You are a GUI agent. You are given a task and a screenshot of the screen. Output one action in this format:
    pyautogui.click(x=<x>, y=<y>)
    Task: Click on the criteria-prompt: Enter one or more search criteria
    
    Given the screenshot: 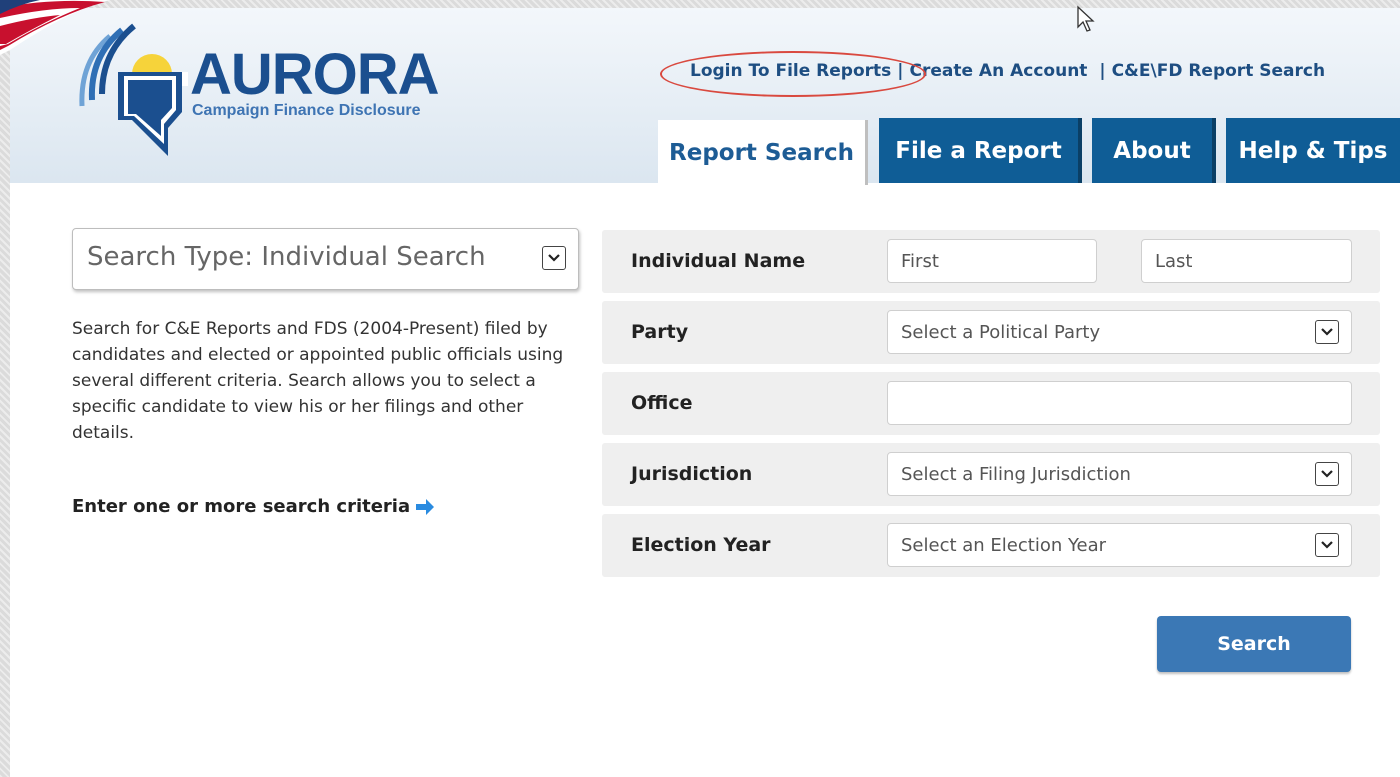 What is the action you would take?
    pyautogui.click(x=254, y=506)
    